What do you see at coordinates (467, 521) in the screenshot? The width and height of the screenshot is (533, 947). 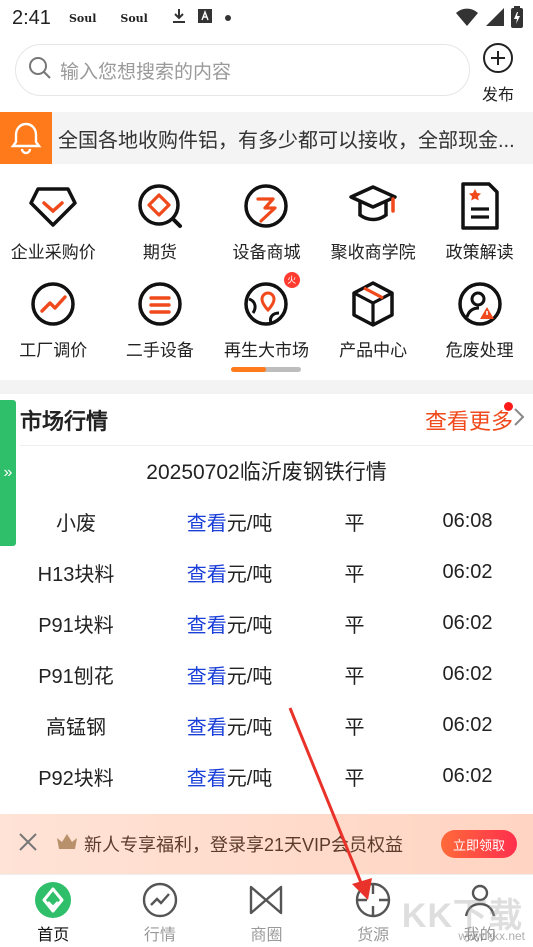 I see `time-cell: 06:08` at bounding box center [467, 521].